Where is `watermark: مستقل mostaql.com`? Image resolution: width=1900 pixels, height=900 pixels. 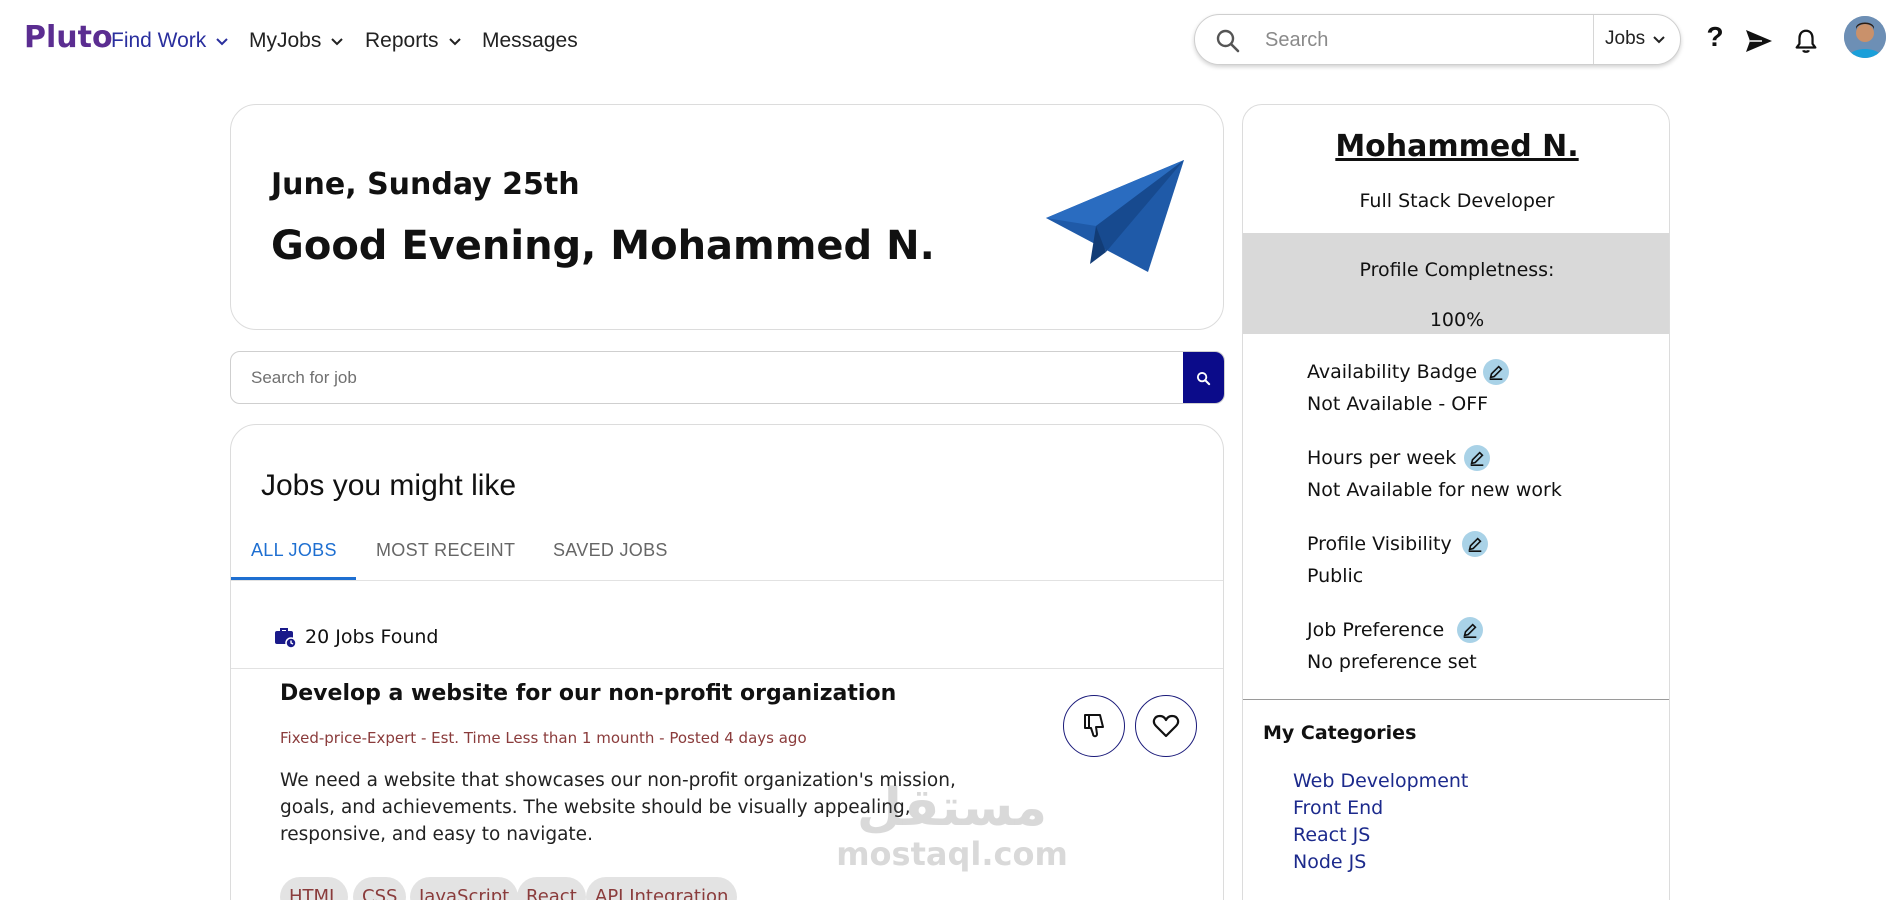 watermark: مستقل mostaql.com is located at coordinates (952, 826).